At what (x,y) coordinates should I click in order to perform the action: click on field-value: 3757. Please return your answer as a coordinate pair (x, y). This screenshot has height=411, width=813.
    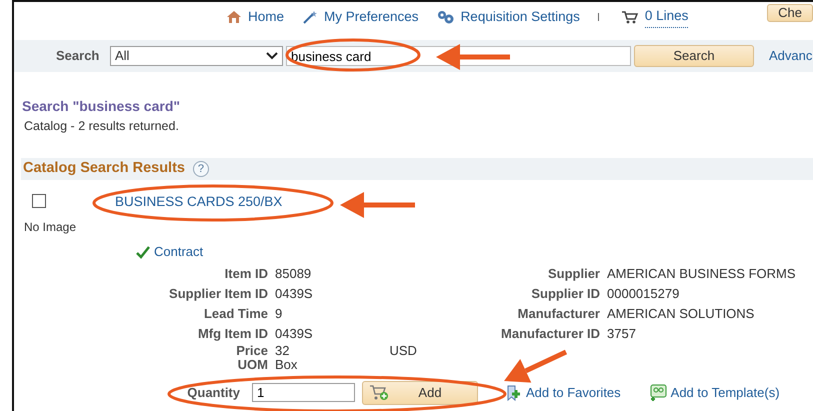
    Looking at the image, I should click on (621, 333).